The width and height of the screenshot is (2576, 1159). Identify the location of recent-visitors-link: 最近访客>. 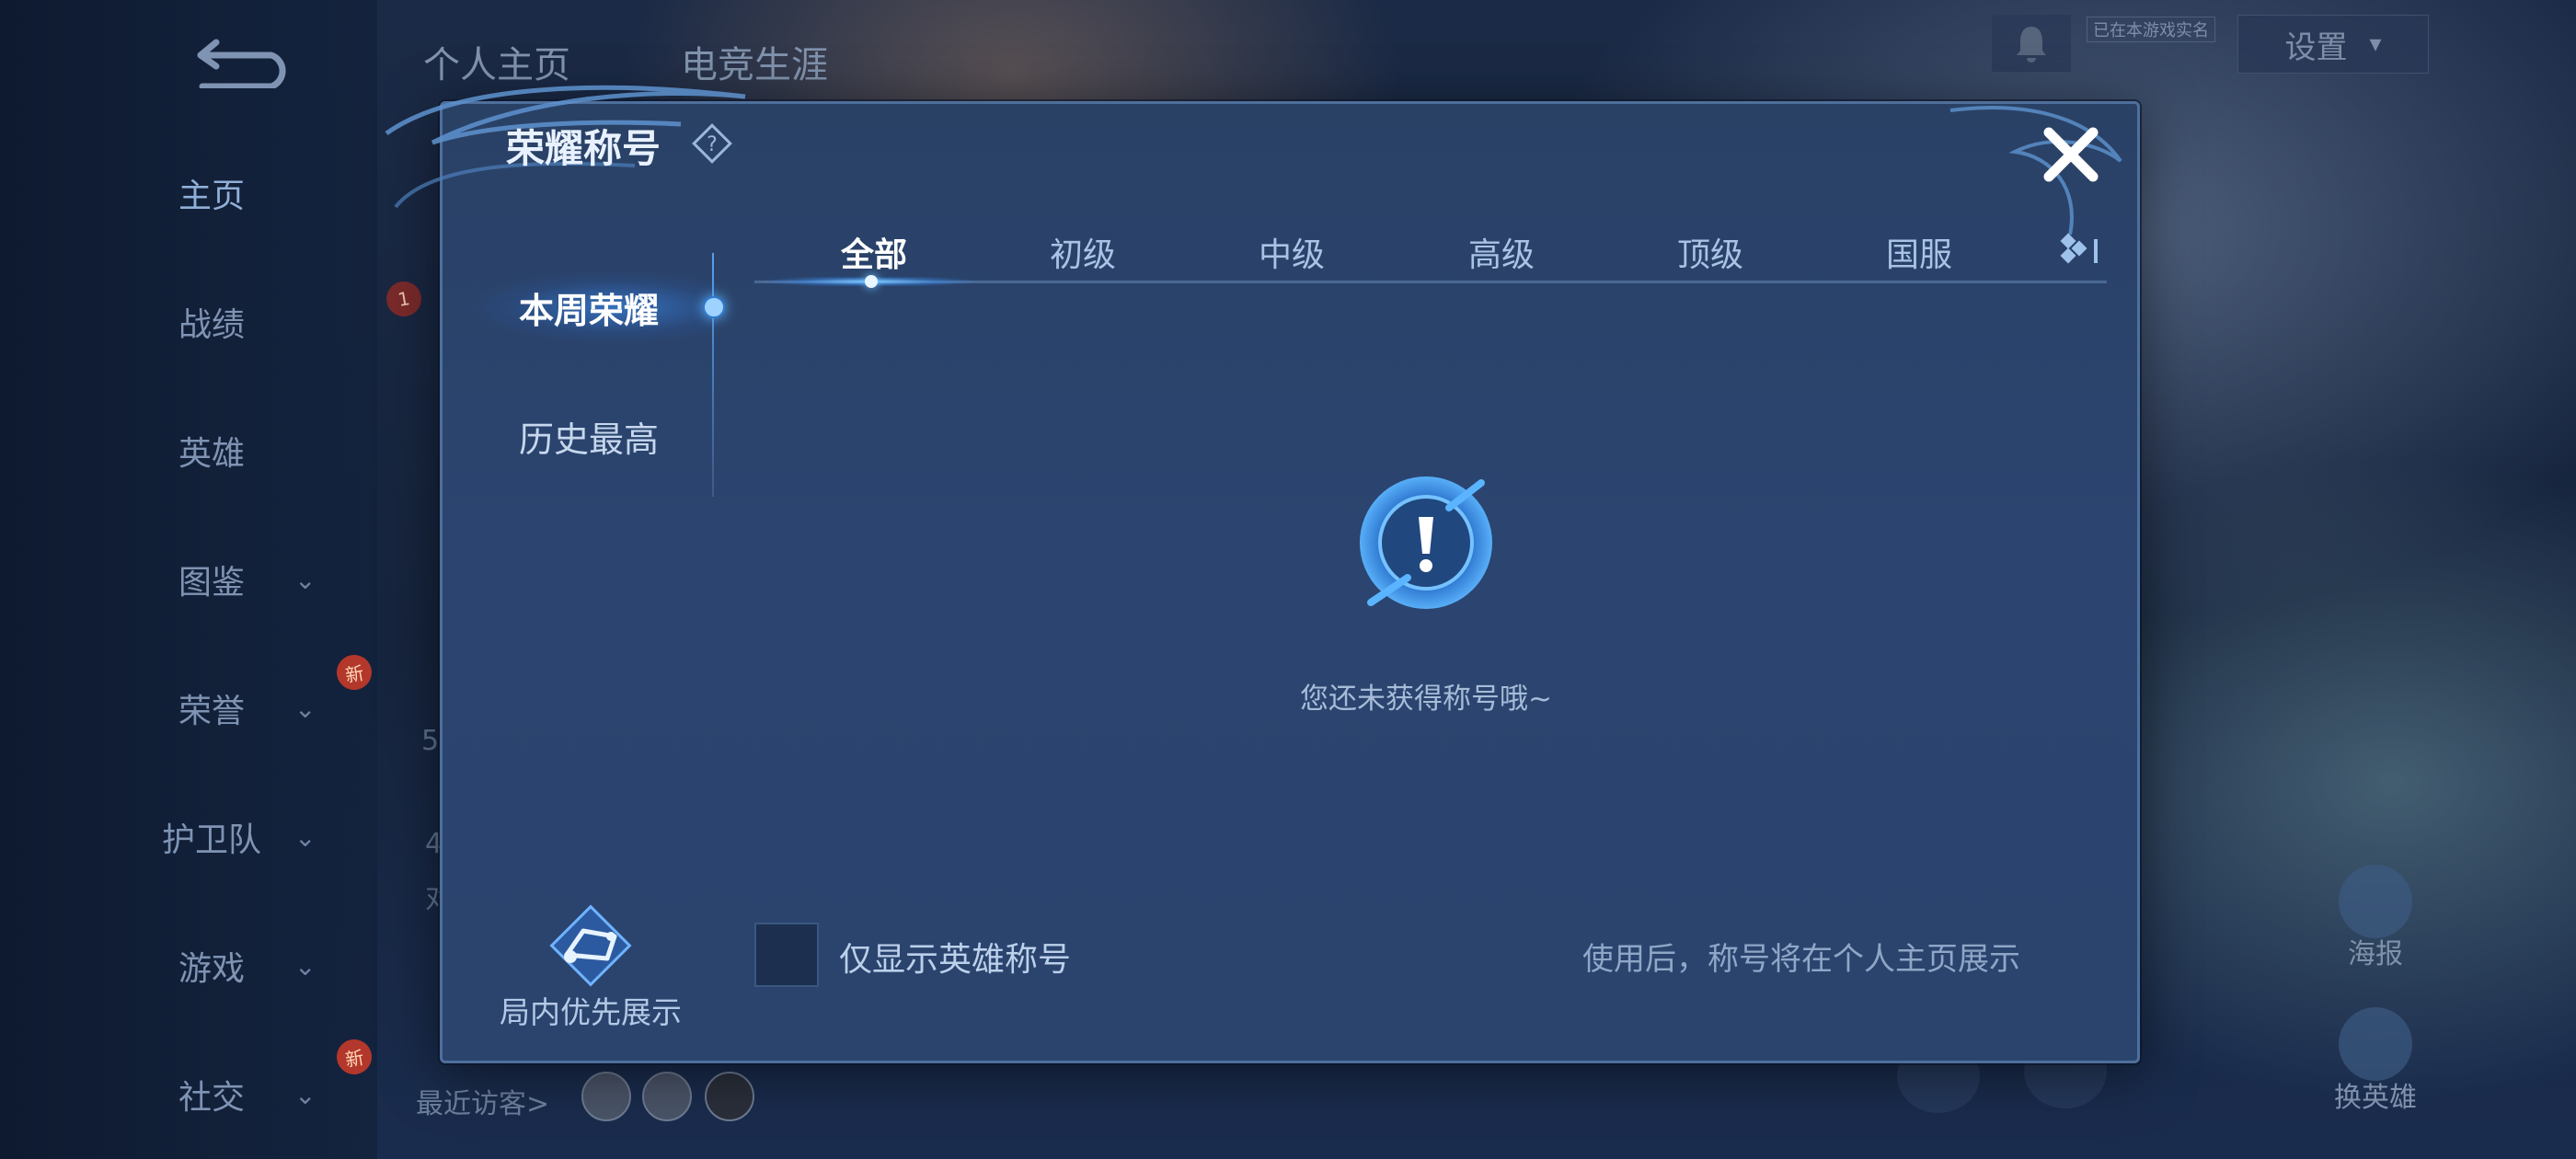
(482, 1101).